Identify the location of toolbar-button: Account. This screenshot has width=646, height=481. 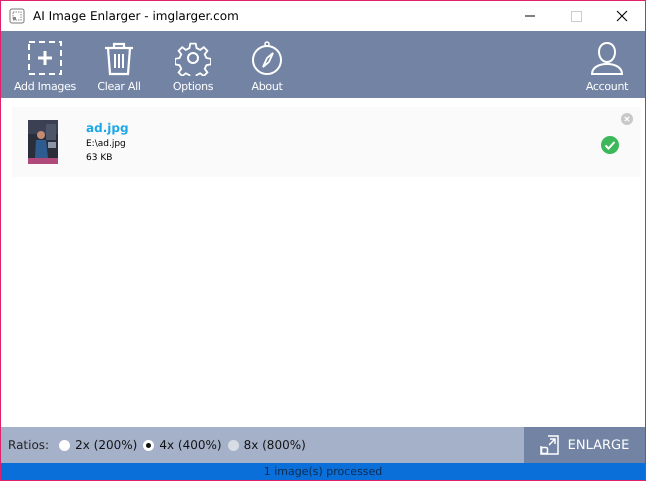
(607, 64).